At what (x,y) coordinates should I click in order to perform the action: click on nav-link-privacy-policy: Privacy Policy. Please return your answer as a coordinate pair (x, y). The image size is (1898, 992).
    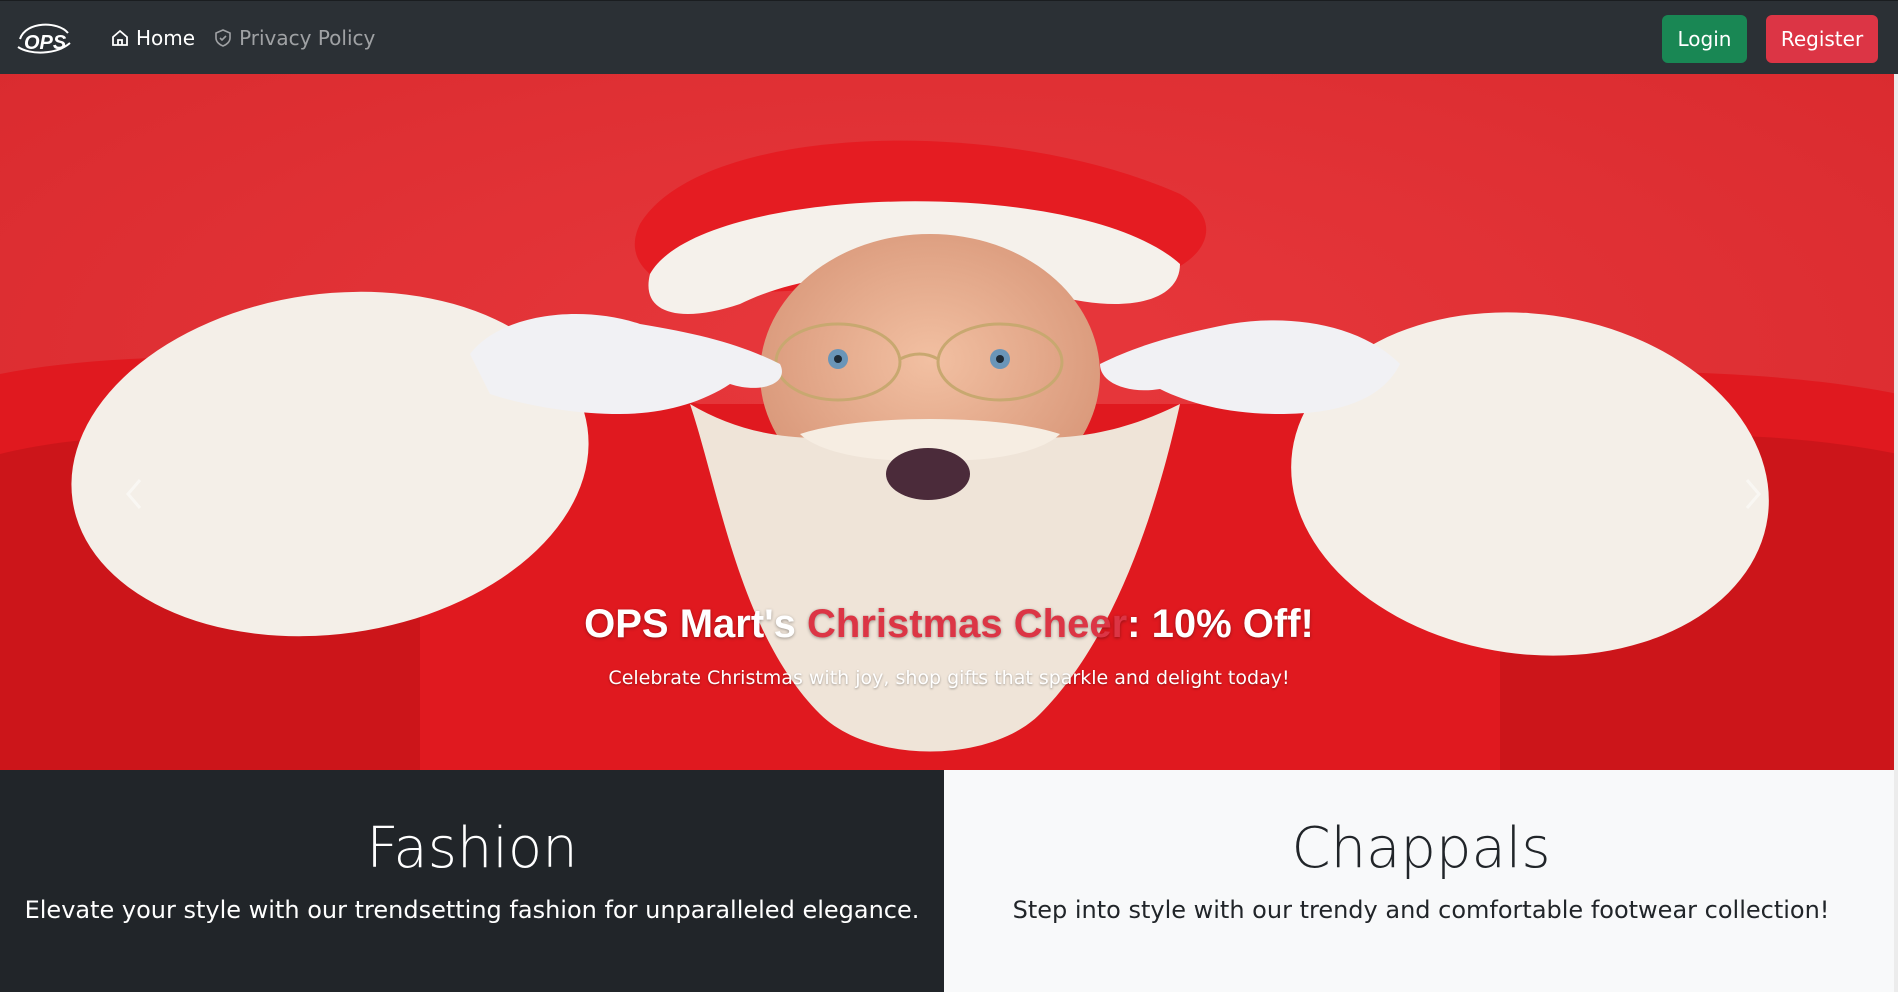
    Looking at the image, I should click on (294, 38).